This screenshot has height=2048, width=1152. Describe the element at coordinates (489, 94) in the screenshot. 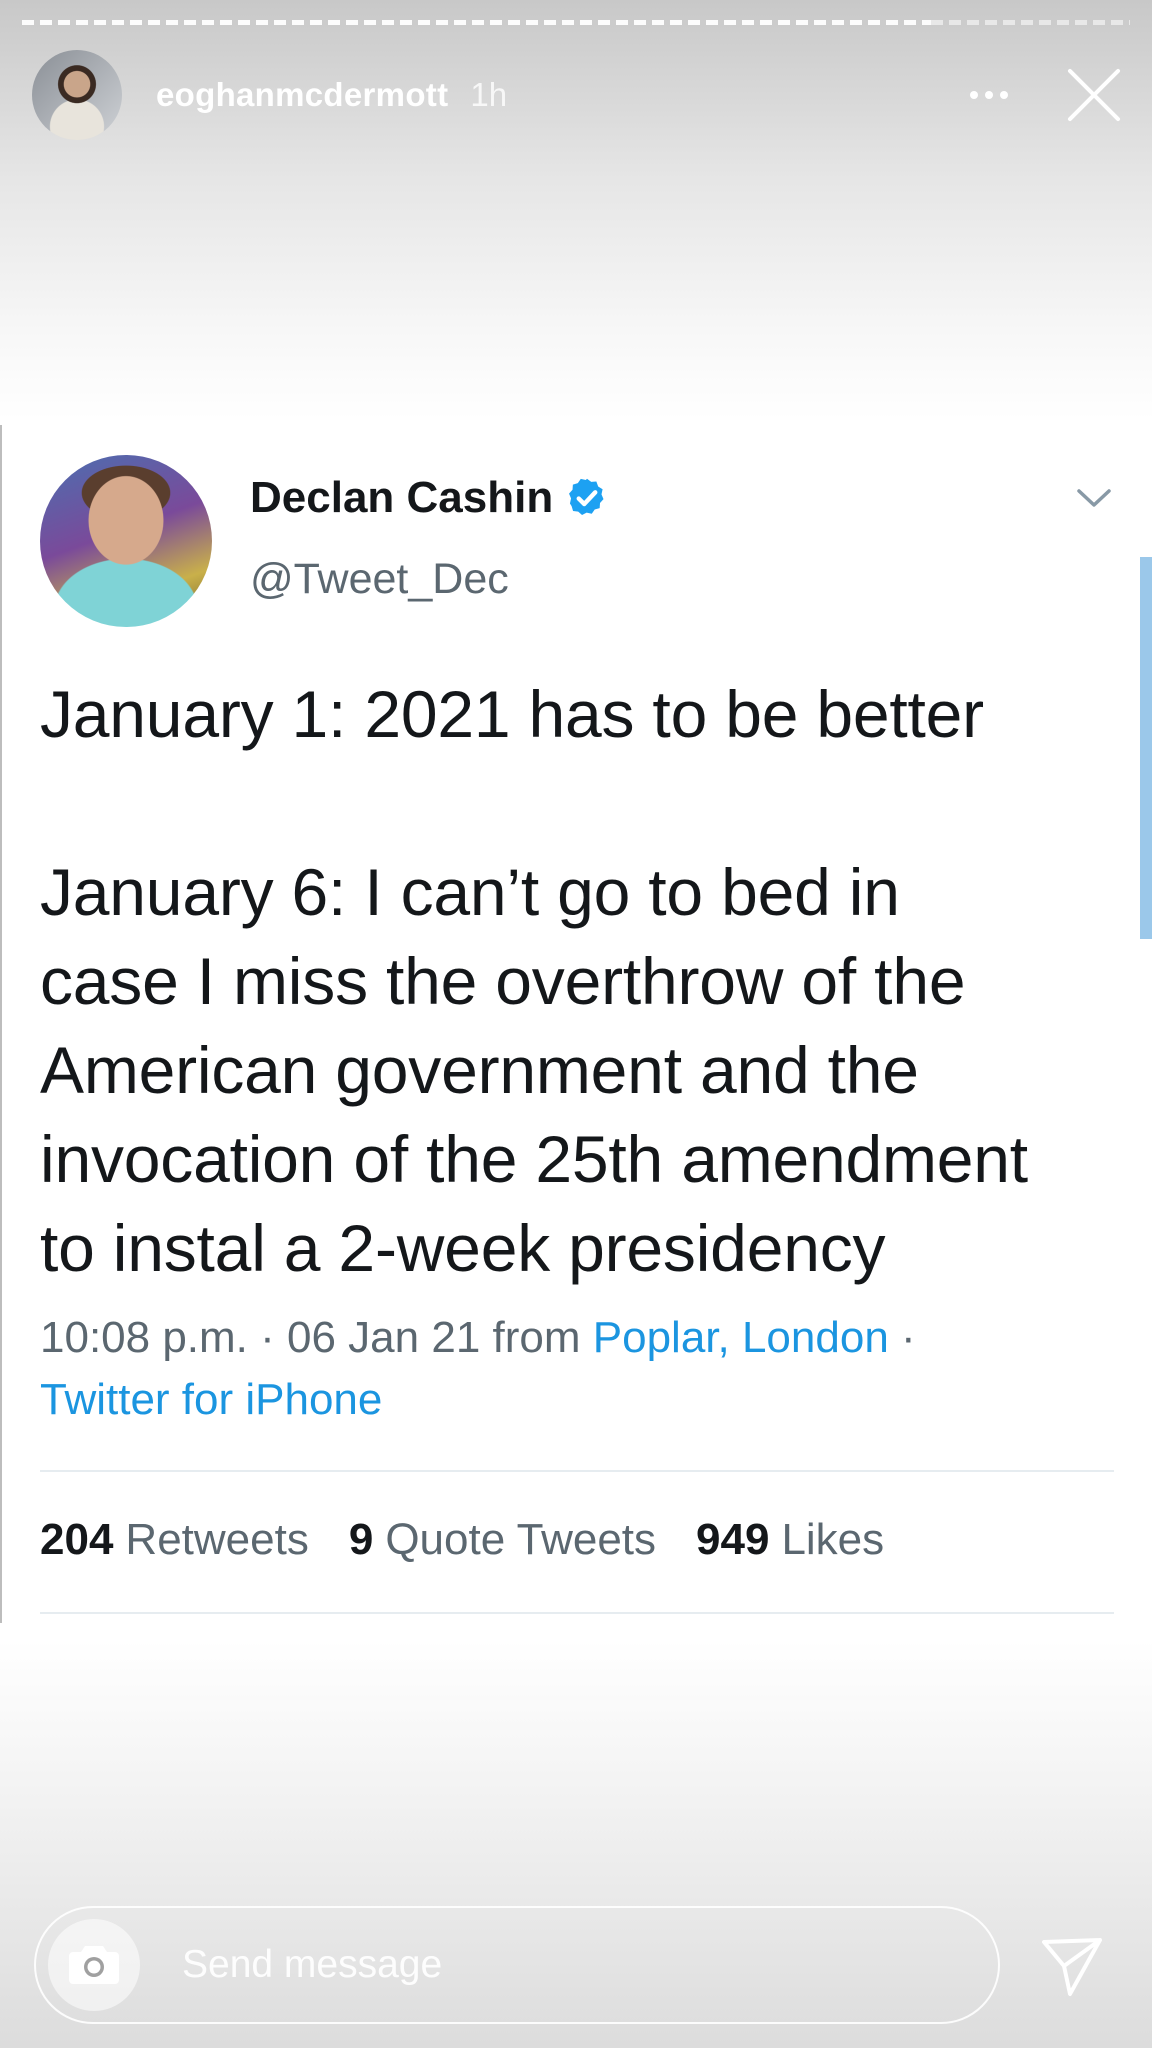

I see `story-time: 1h` at that location.